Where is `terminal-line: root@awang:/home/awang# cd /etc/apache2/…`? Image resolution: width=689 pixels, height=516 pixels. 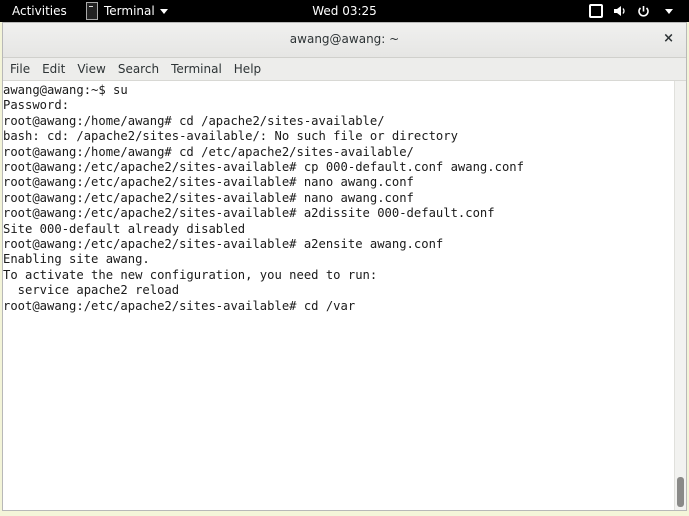 terminal-line: root@awang:/home/awang# cd /etc/apache2/… is located at coordinates (208, 151).